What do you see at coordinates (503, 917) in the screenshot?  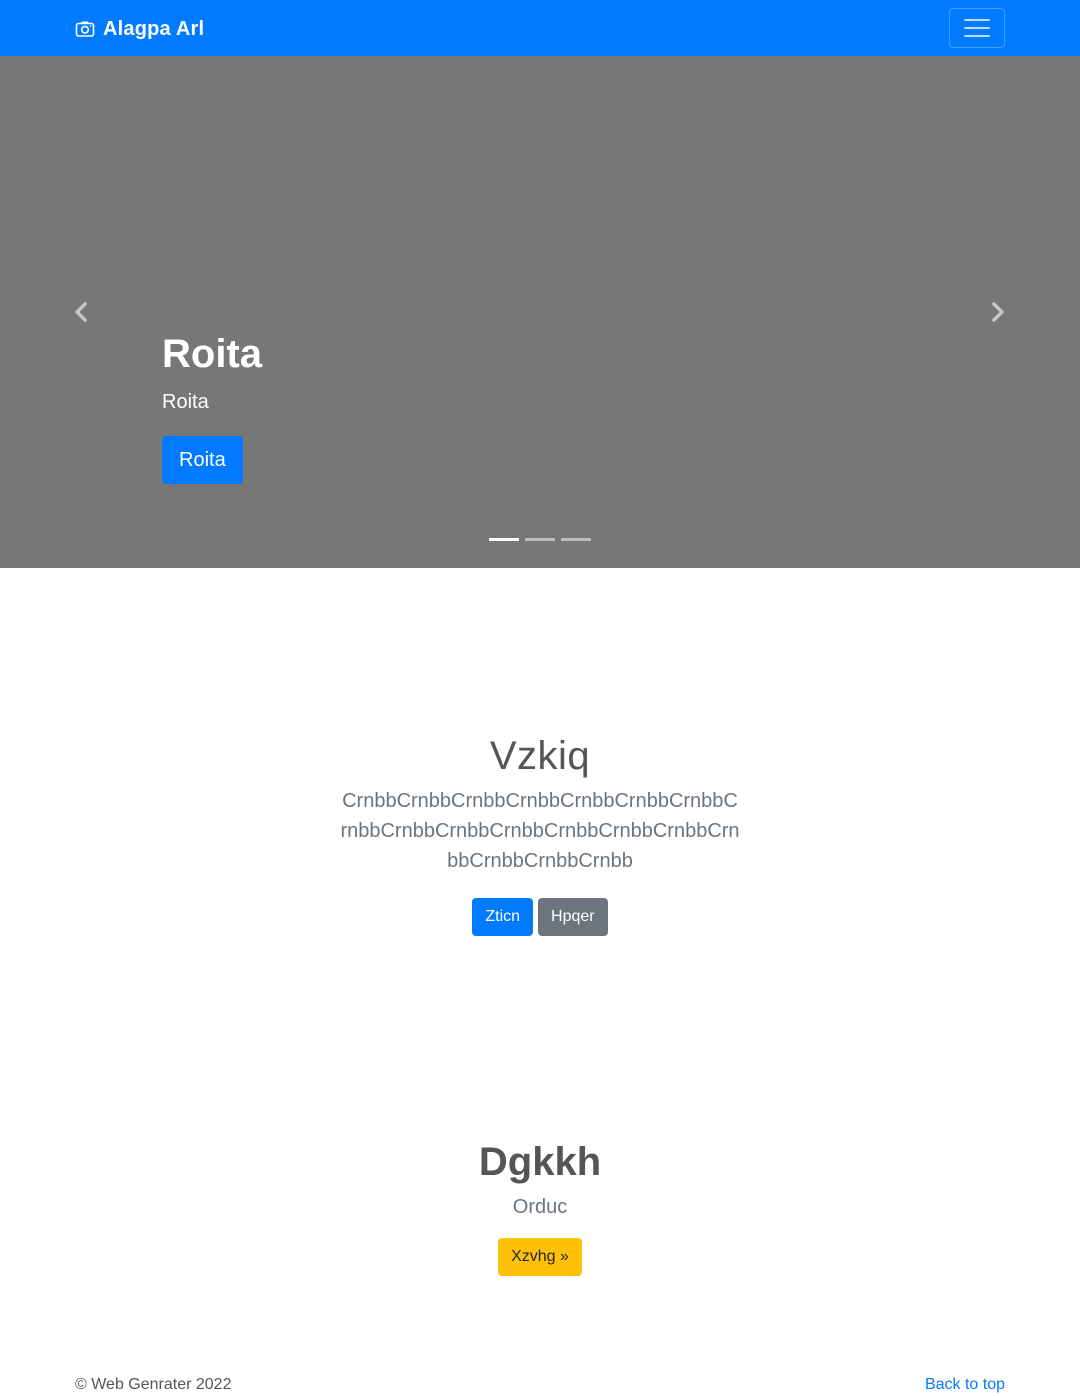 I see `feature-primary-button: Zticn` at bounding box center [503, 917].